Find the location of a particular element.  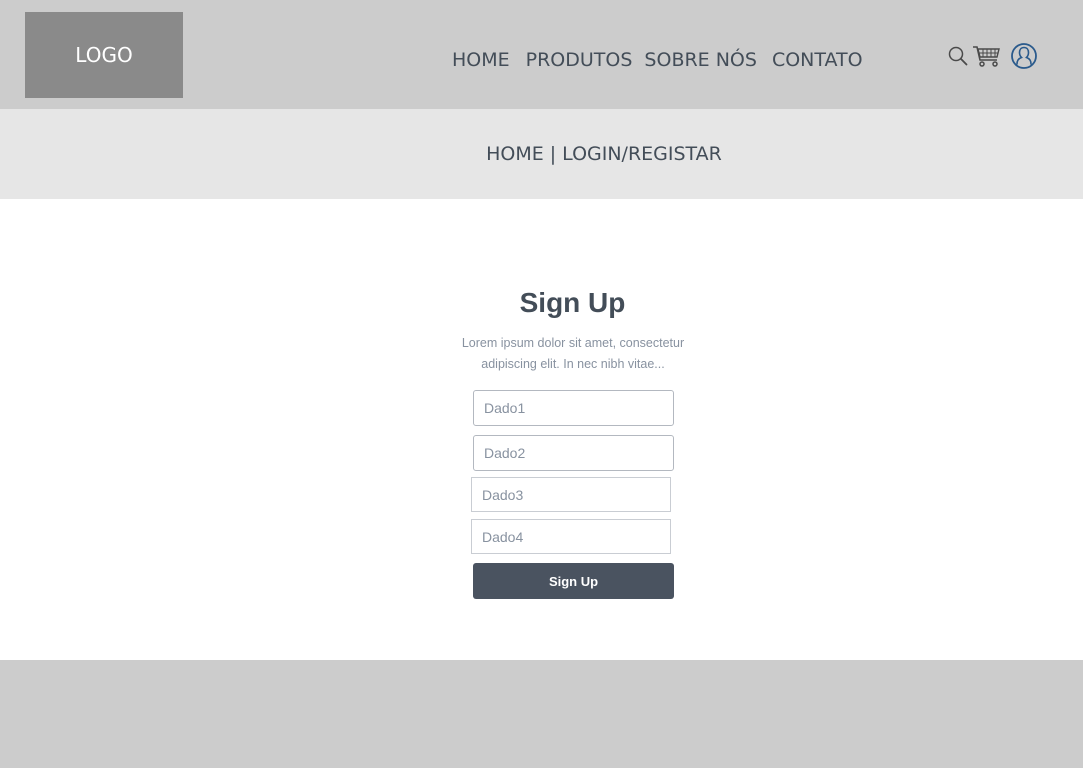

breadcrumb-home: HOME is located at coordinates (515, 154).